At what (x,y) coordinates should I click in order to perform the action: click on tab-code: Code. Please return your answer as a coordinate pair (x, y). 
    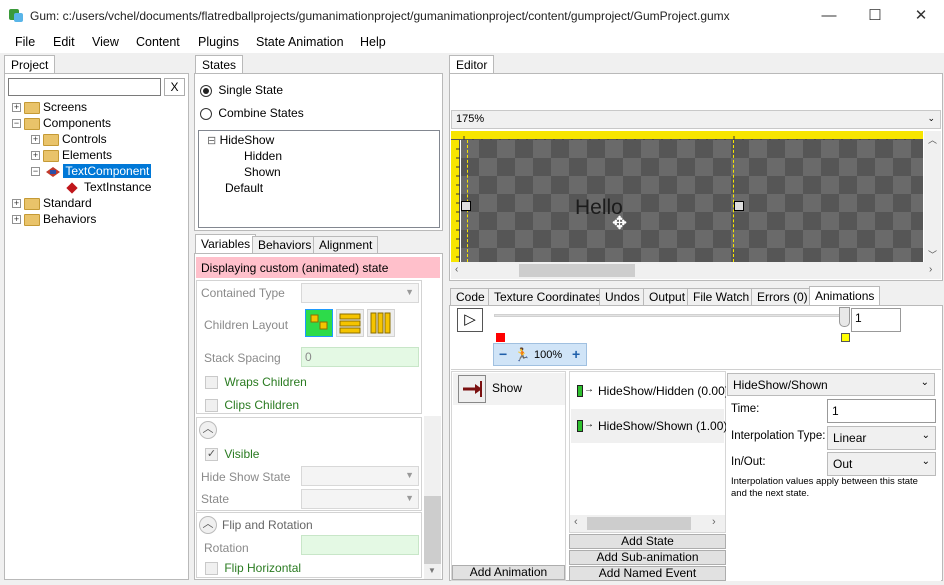
    Looking at the image, I should click on (470, 296).